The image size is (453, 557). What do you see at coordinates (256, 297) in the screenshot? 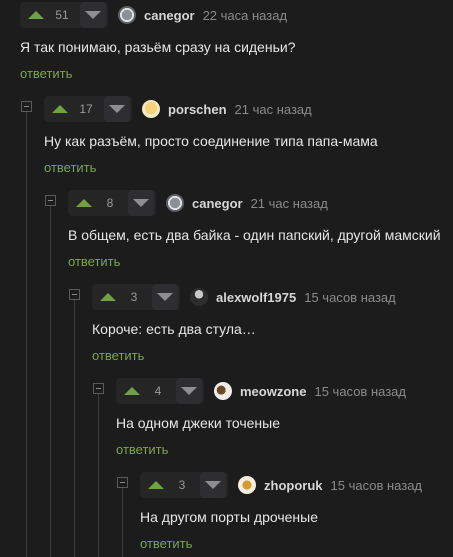
I see `username: alexwolf1975` at bounding box center [256, 297].